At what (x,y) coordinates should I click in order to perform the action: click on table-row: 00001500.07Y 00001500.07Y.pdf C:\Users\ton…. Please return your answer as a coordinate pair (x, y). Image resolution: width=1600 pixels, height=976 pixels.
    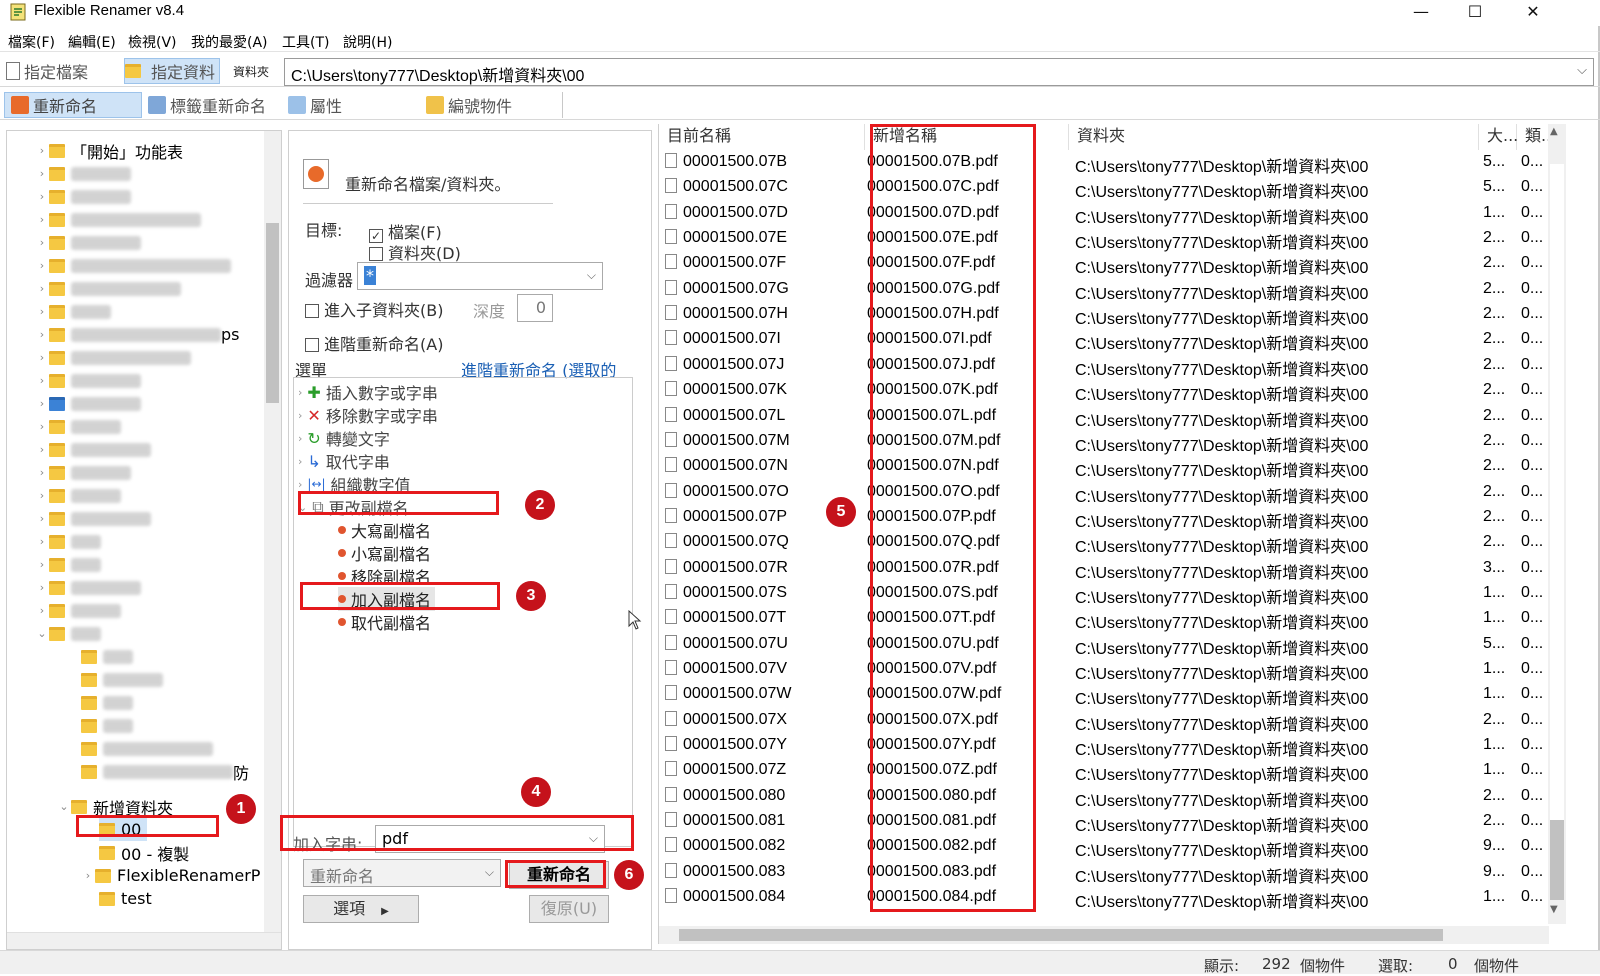
    Looking at the image, I should click on (1104, 746).